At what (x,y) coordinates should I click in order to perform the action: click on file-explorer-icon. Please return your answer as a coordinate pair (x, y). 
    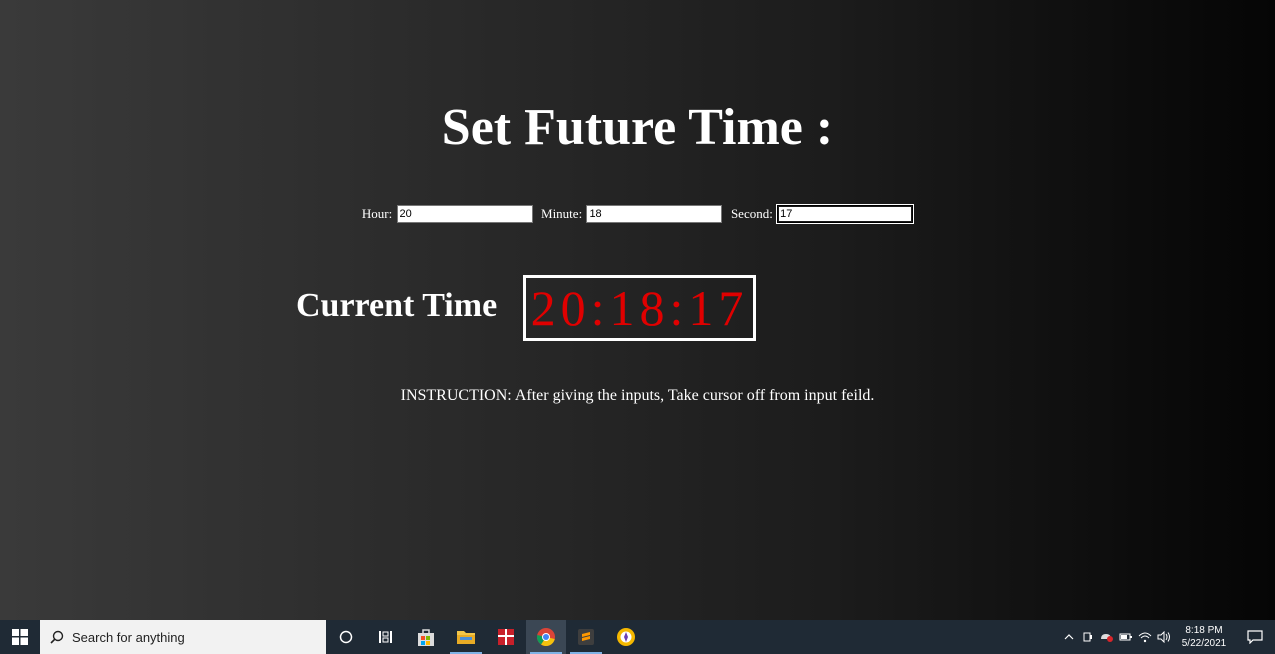
    Looking at the image, I should click on (466, 637).